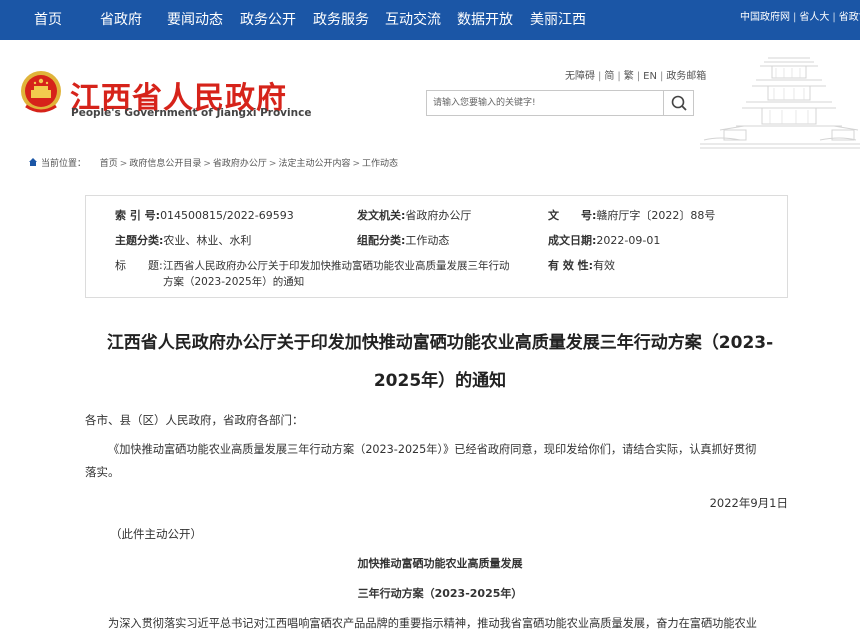  Describe the element at coordinates (227, 215) in the screenshot. I see `index-number-value: 014500815/2022-69593` at that location.